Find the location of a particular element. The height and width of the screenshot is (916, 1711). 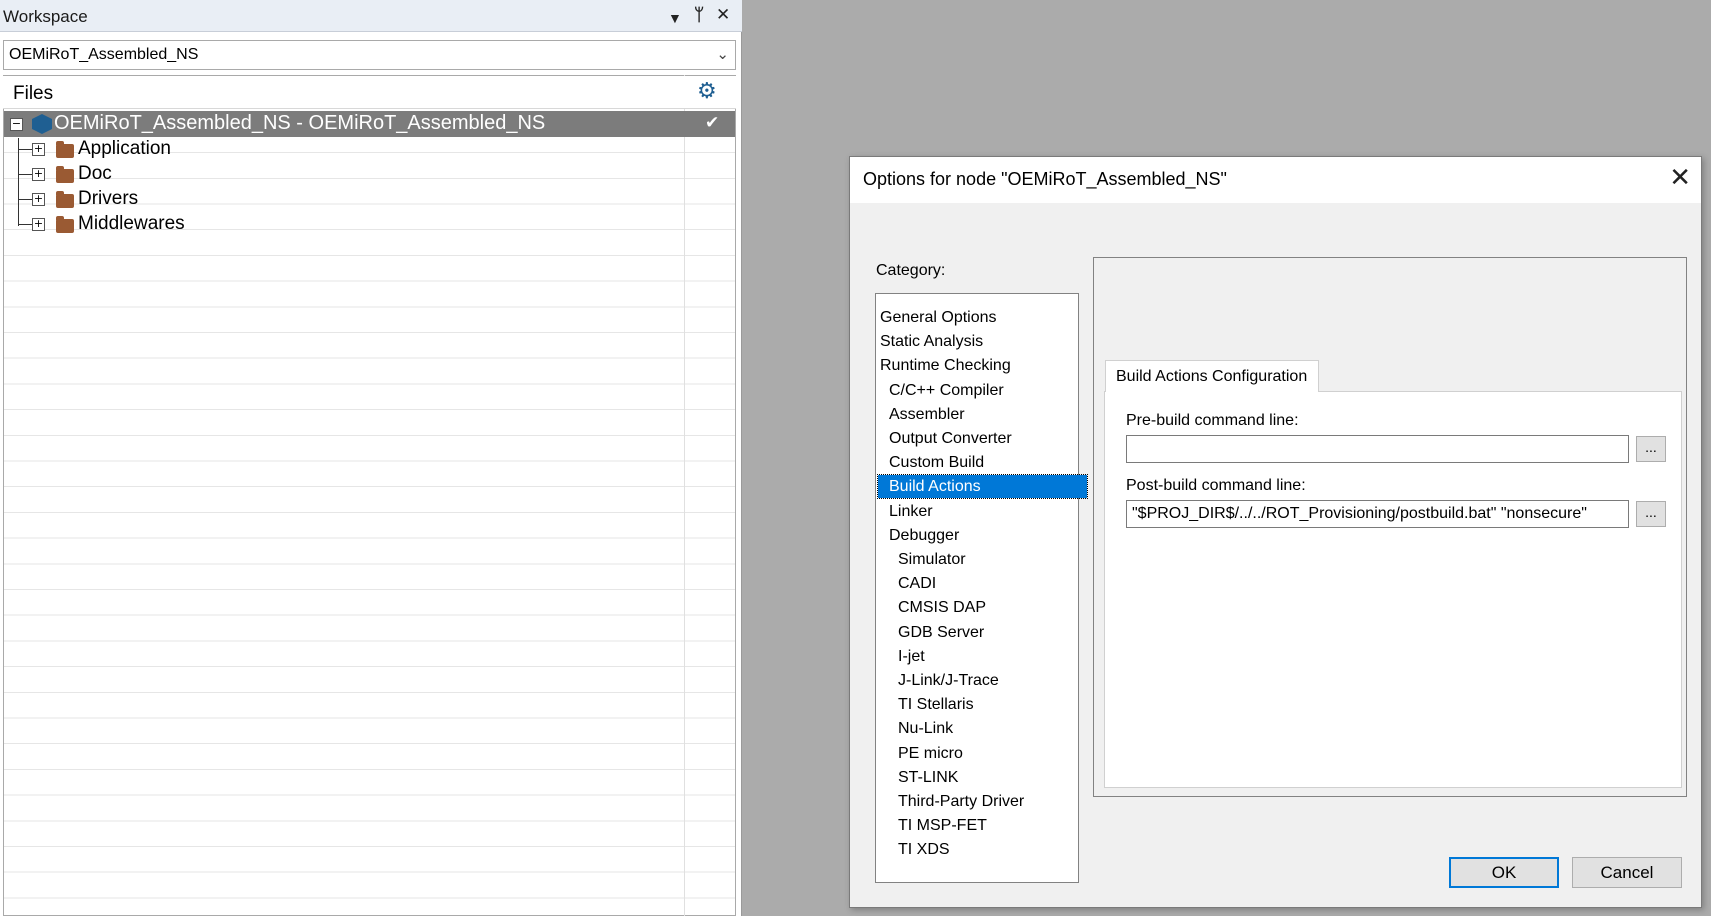

category-item: TI MSP-FET is located at coordinates (987, 825).